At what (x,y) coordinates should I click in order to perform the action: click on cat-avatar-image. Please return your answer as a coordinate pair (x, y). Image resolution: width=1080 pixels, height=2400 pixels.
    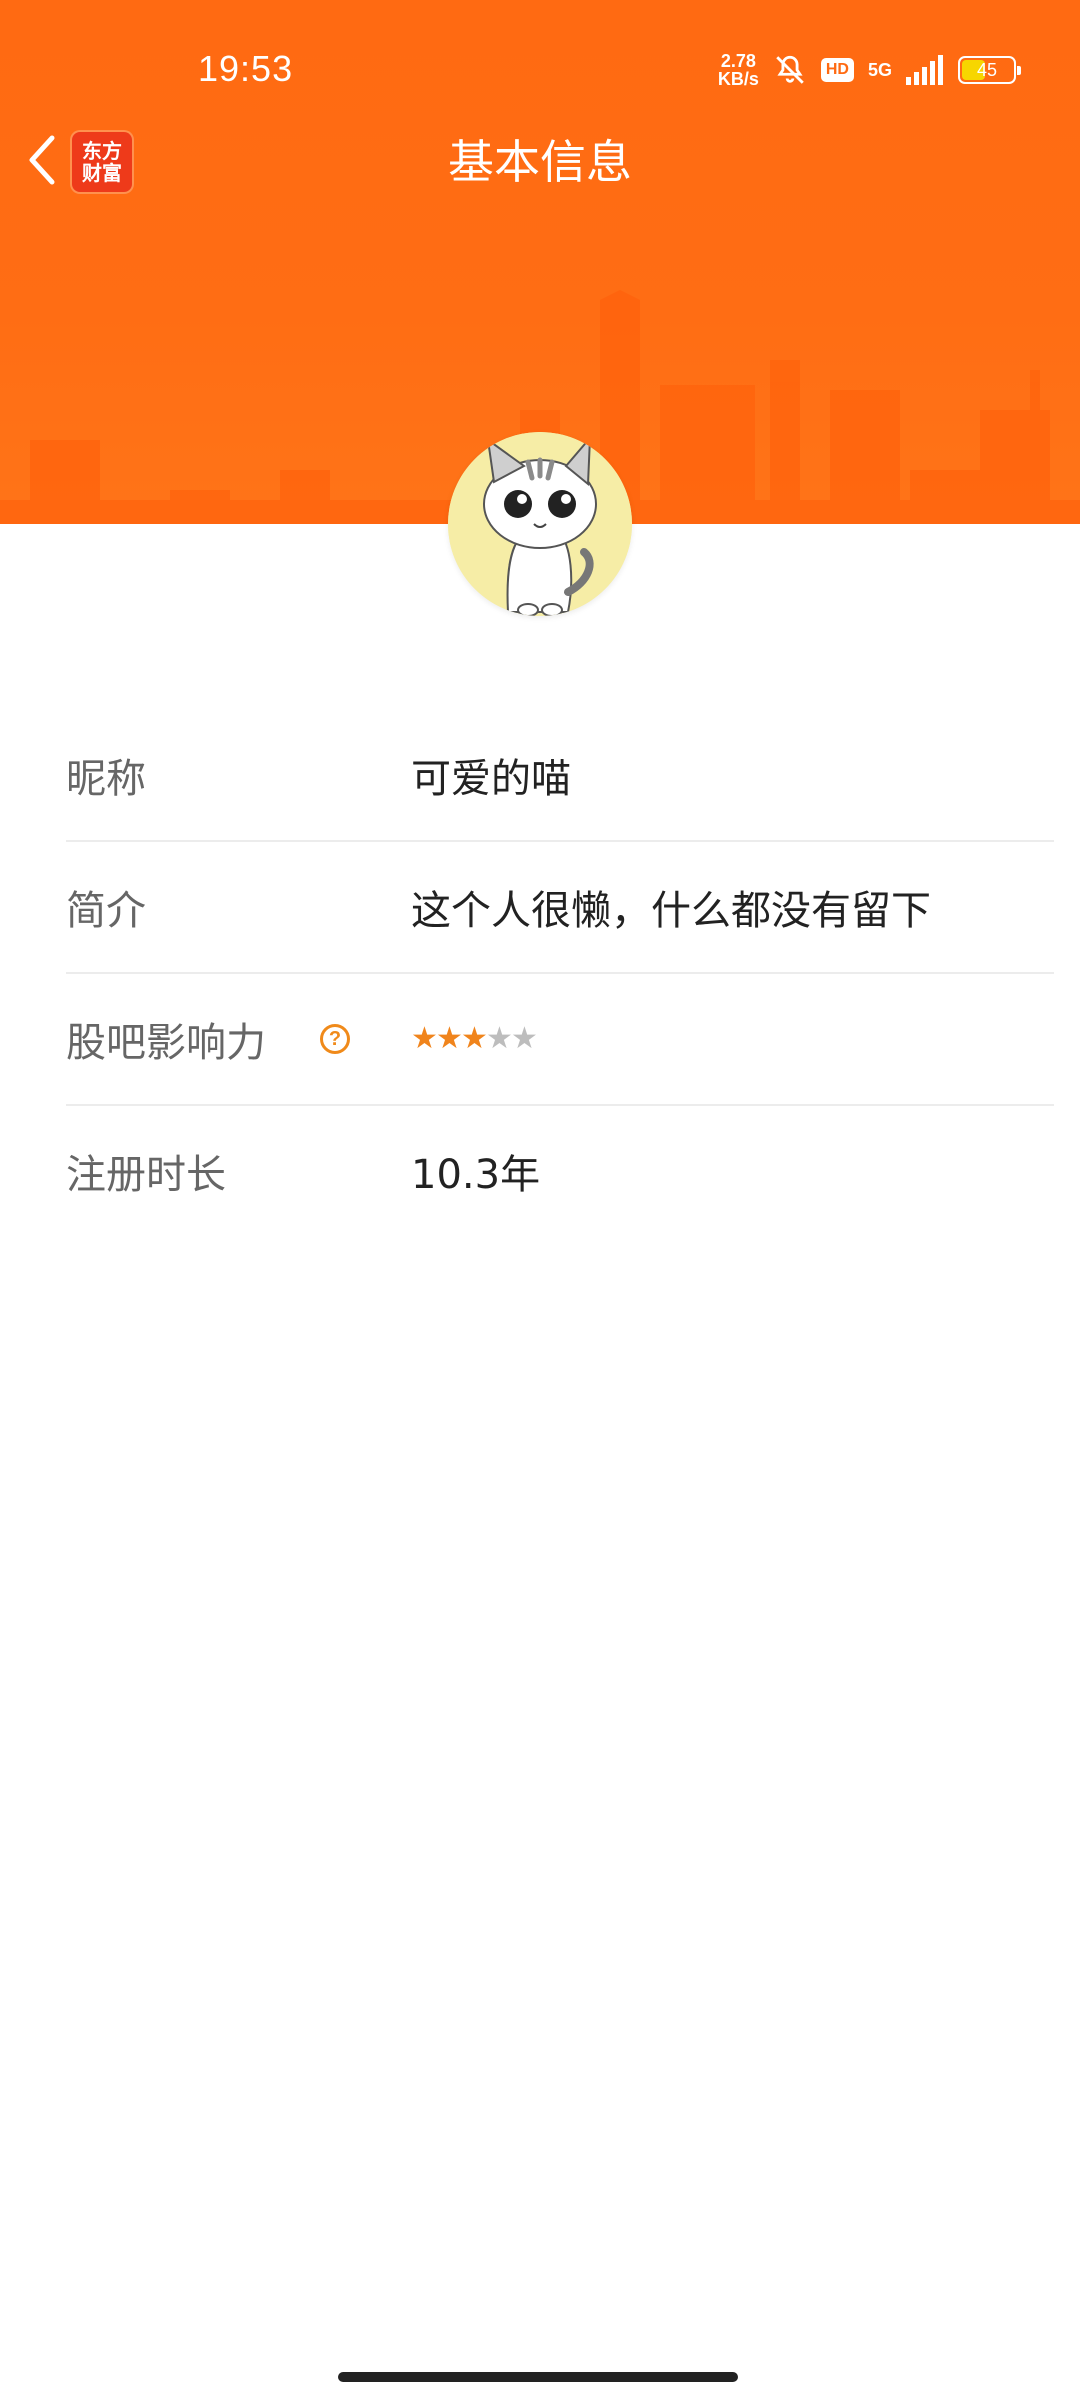
    Looking at the image, I should click on (540, 524).